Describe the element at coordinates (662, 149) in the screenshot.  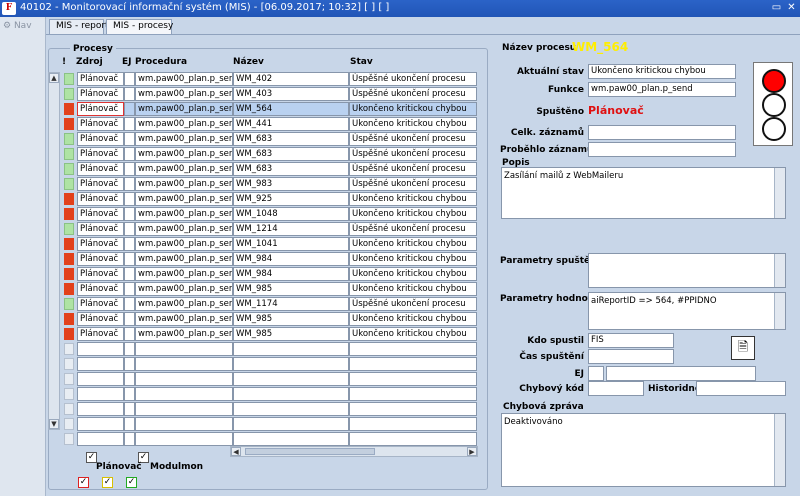
I see `probehlo-zaznamu-field` at that location.